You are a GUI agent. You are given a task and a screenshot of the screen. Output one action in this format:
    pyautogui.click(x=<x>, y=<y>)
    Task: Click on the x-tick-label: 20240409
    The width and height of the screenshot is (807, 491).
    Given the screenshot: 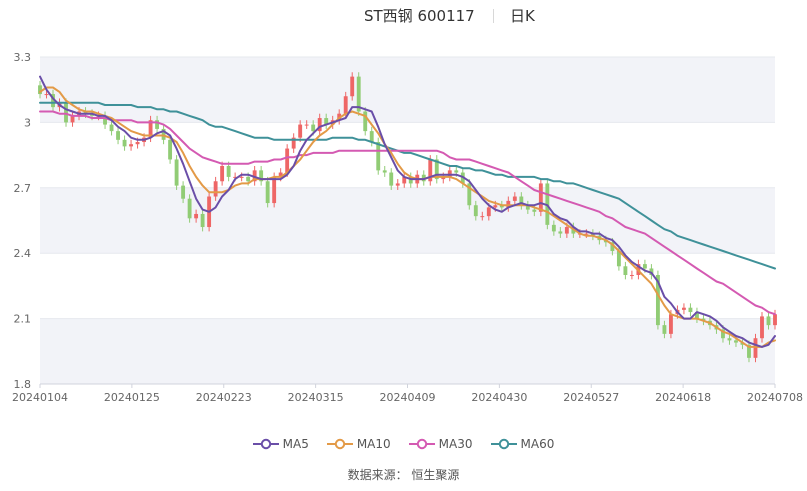 What is the action you would take?
    pyautogui.click(x=408, y=397)
    